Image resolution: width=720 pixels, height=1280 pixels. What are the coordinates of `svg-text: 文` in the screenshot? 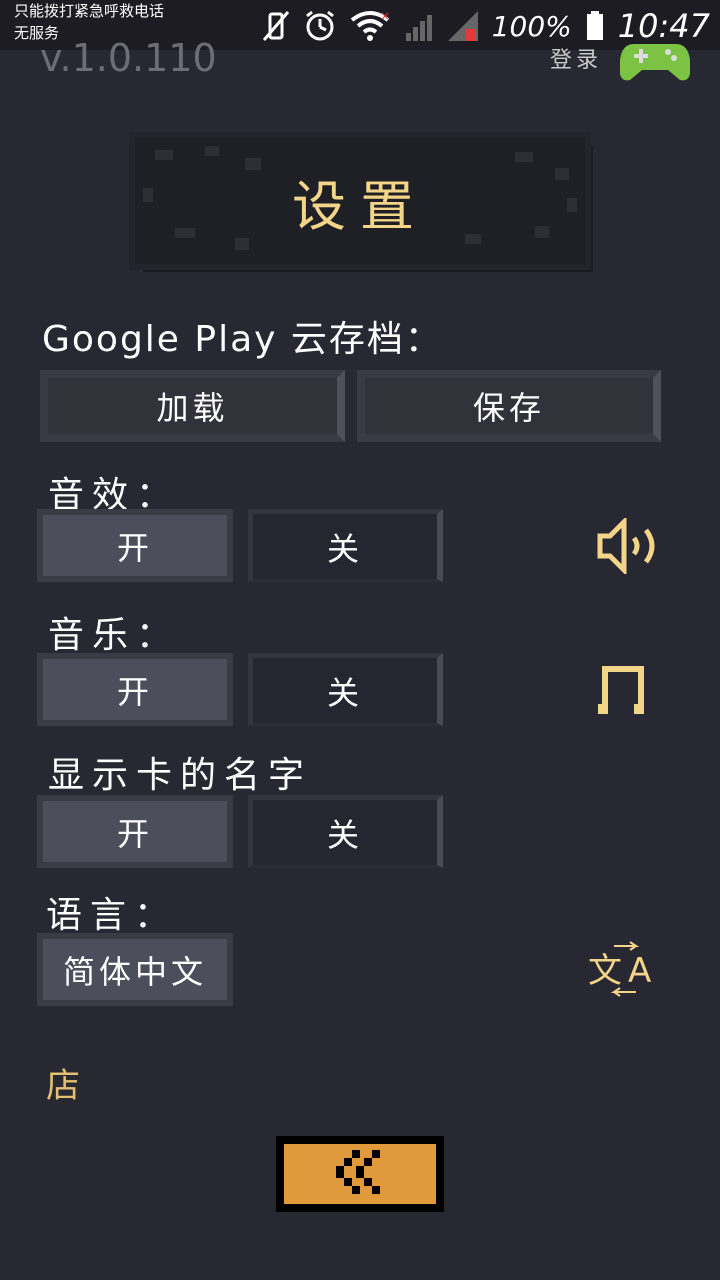 It's located at (605, 971).